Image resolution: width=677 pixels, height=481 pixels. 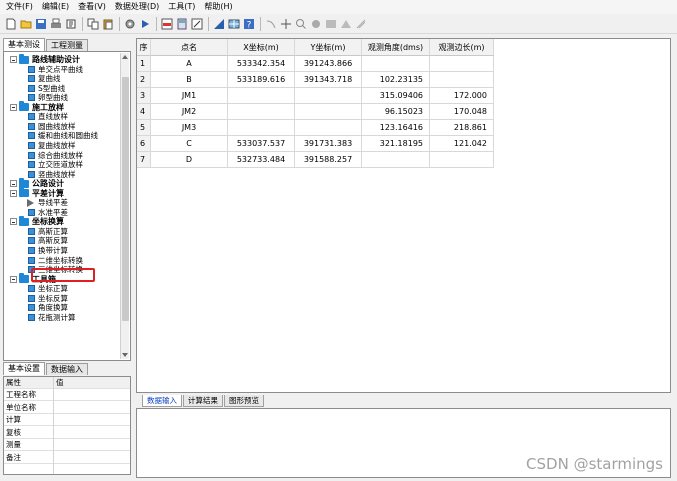 I want to click on tab-basic-settings: 基本设置, so click(x=24, y=368).